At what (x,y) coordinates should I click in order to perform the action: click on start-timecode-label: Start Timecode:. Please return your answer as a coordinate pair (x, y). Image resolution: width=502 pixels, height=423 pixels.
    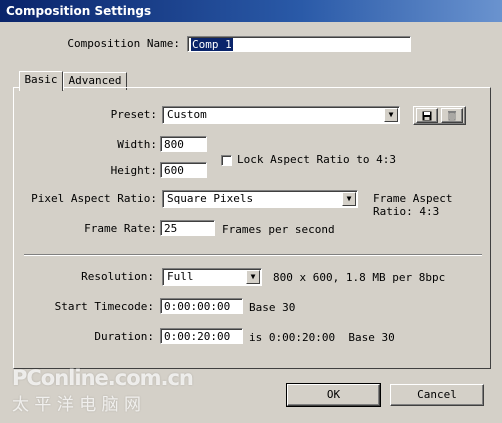
    Looking at the image, I should click on (104, 306).